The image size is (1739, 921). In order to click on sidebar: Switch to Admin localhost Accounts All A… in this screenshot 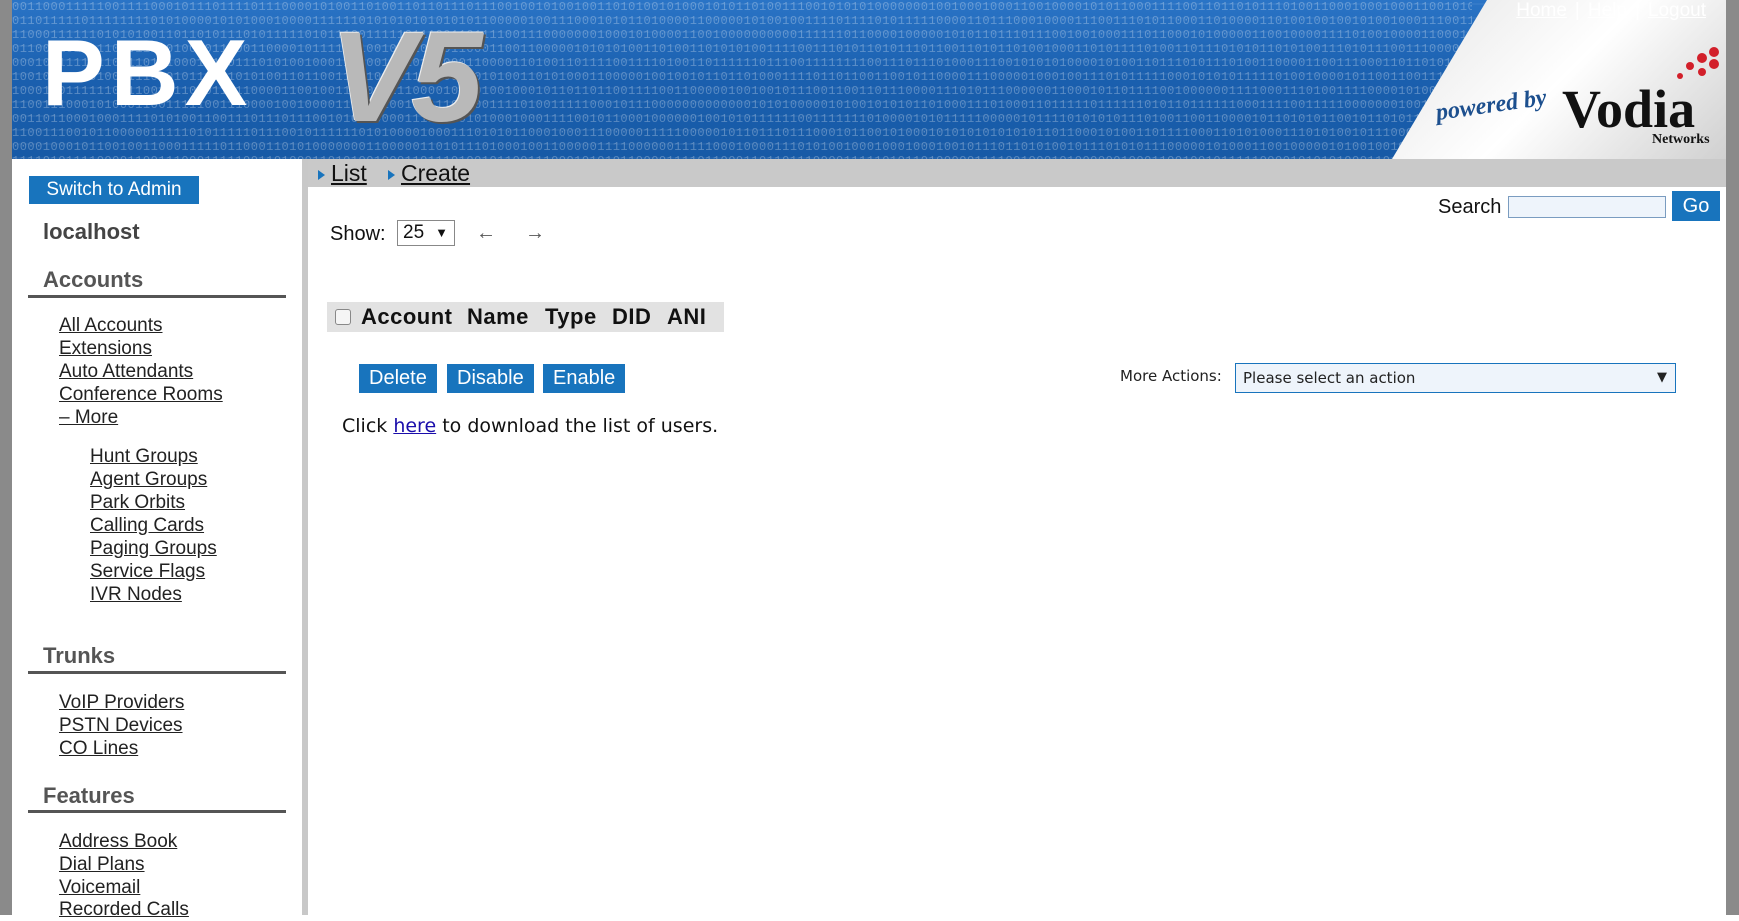, I will do `click(157, 539)`.